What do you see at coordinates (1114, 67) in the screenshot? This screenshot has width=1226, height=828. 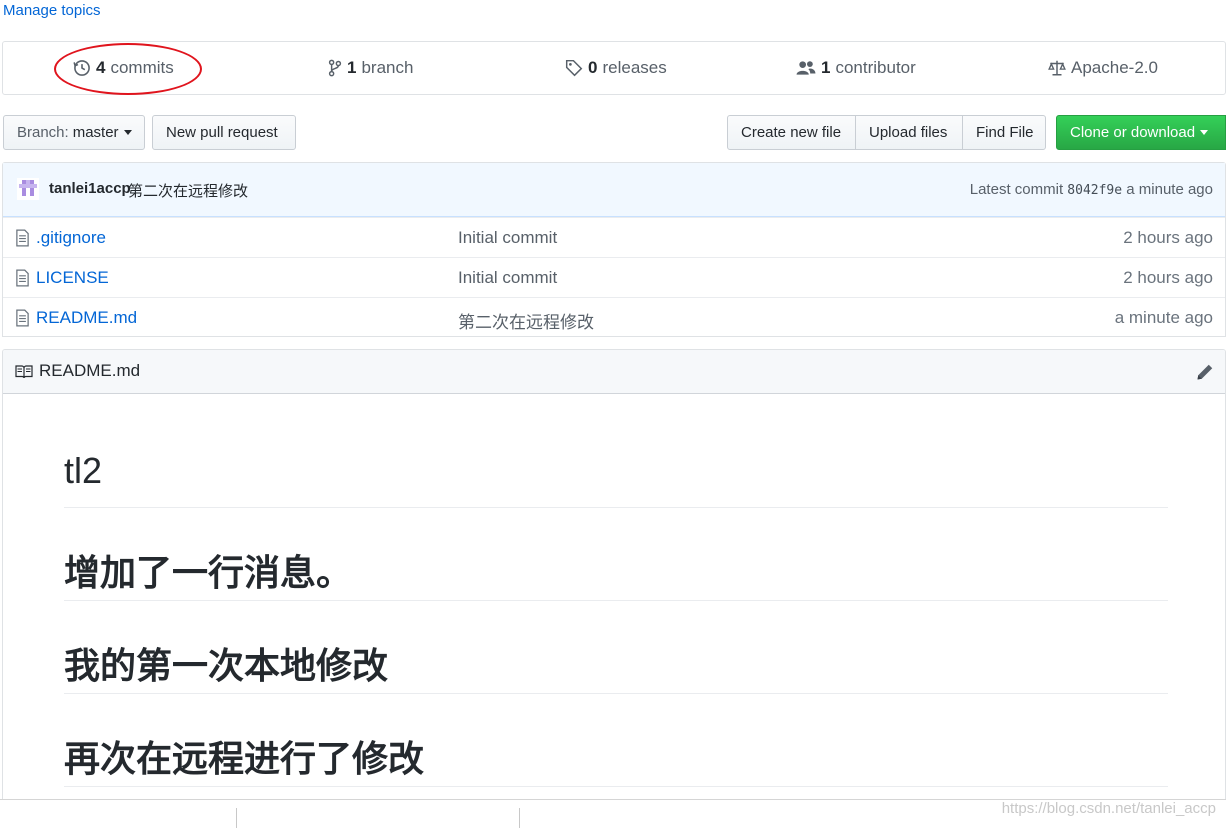 I see `license-label: Apache-2.0` at bounding box center [1114, 67].